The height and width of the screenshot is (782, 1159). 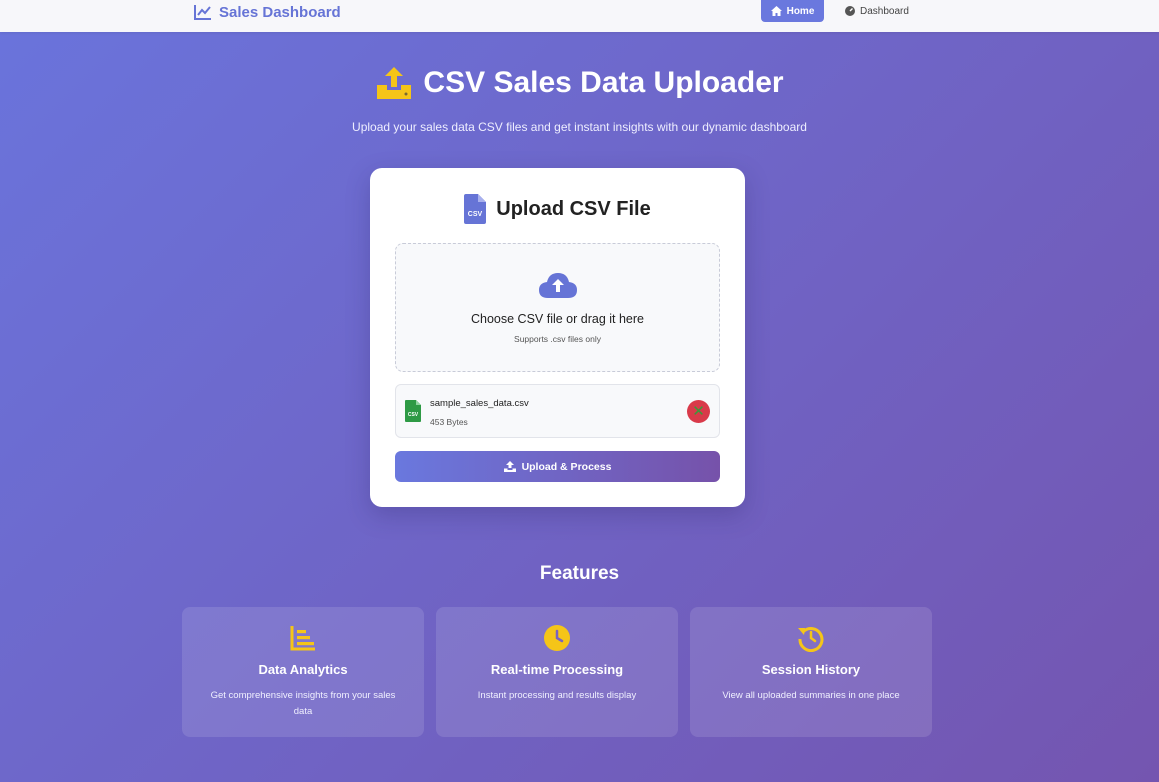 What do you see at coordinates (579, 16) in the screenshot?
I see `navbar: Sales Dashboard Home Dashboard` at bounding box center [579, 16].